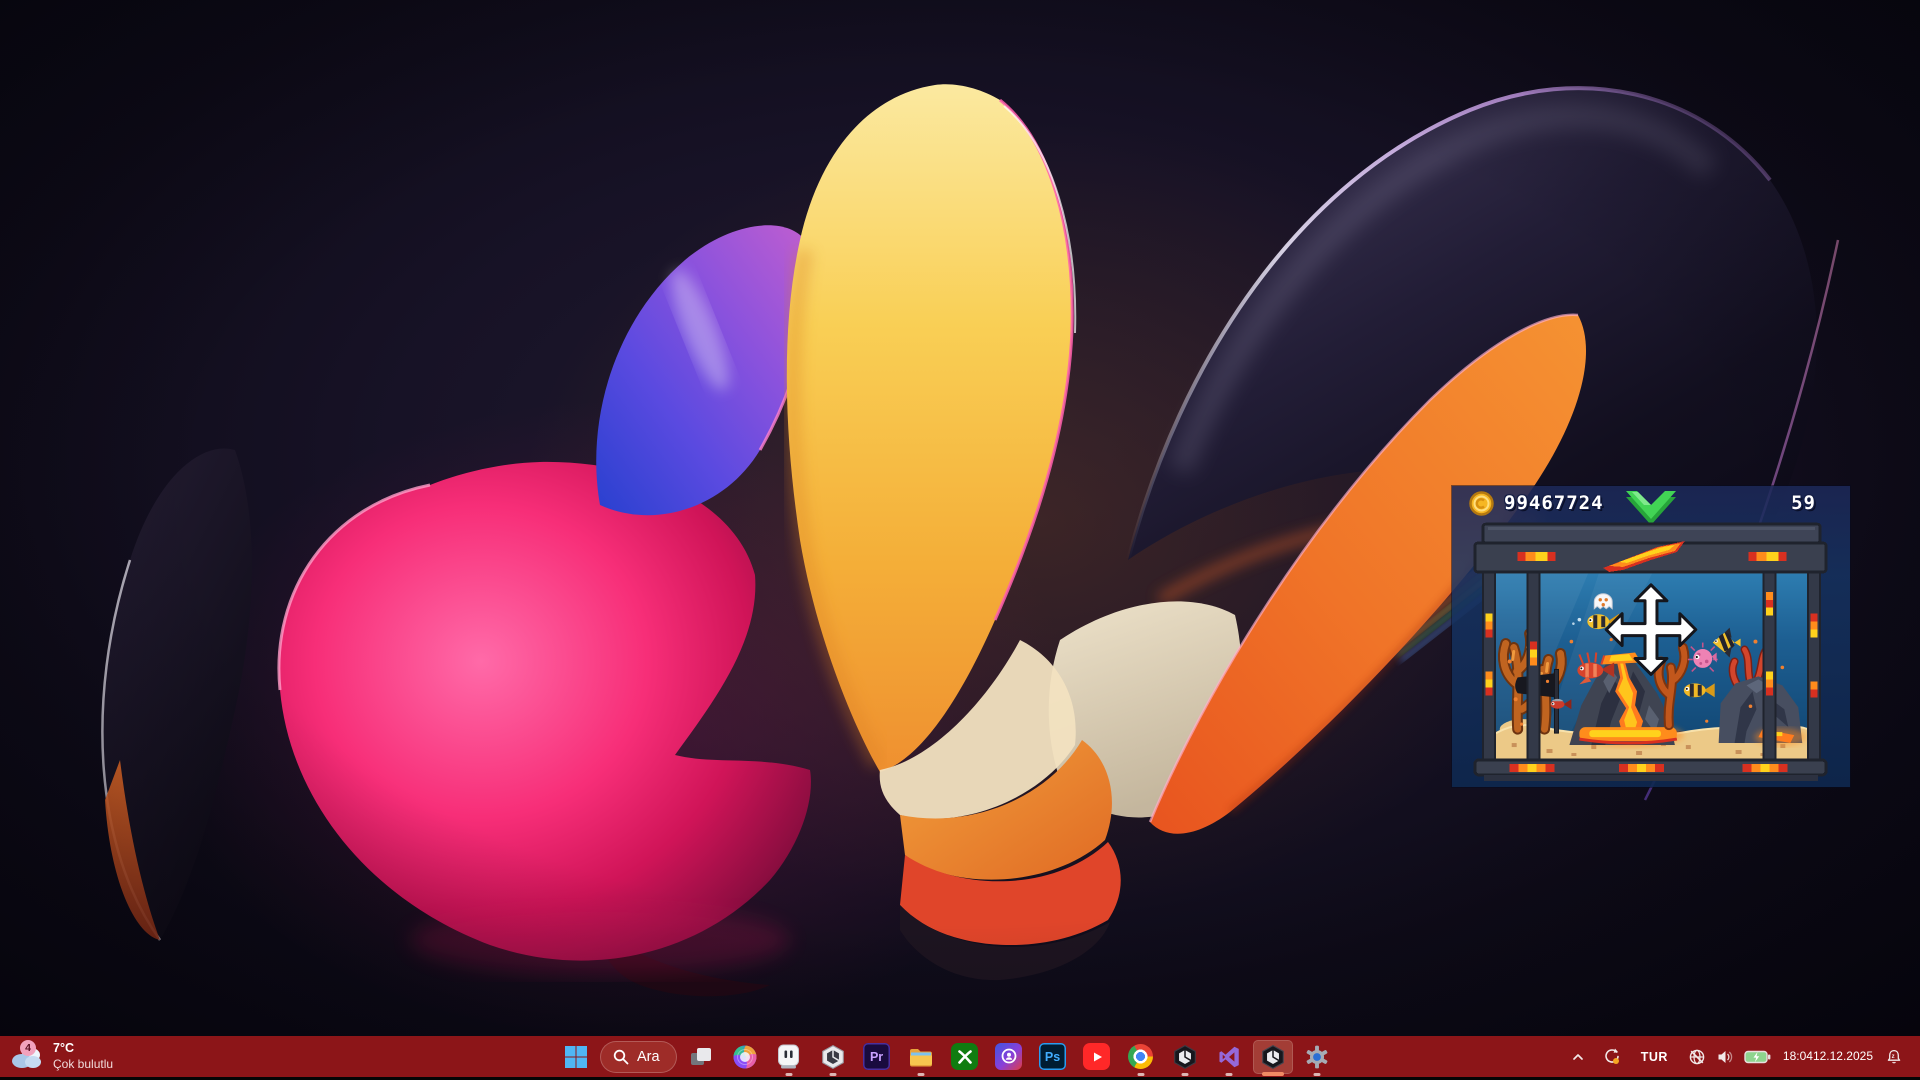  I want to click on chrome-icon, so click(1141, 1056).